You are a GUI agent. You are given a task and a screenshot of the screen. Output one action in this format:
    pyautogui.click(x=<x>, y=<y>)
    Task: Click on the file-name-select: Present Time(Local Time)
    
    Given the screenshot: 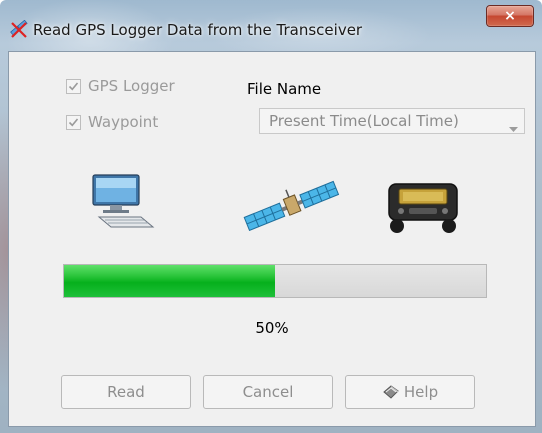 What is the action you would take?
    pyautogui.click(x=392, y=121)
    